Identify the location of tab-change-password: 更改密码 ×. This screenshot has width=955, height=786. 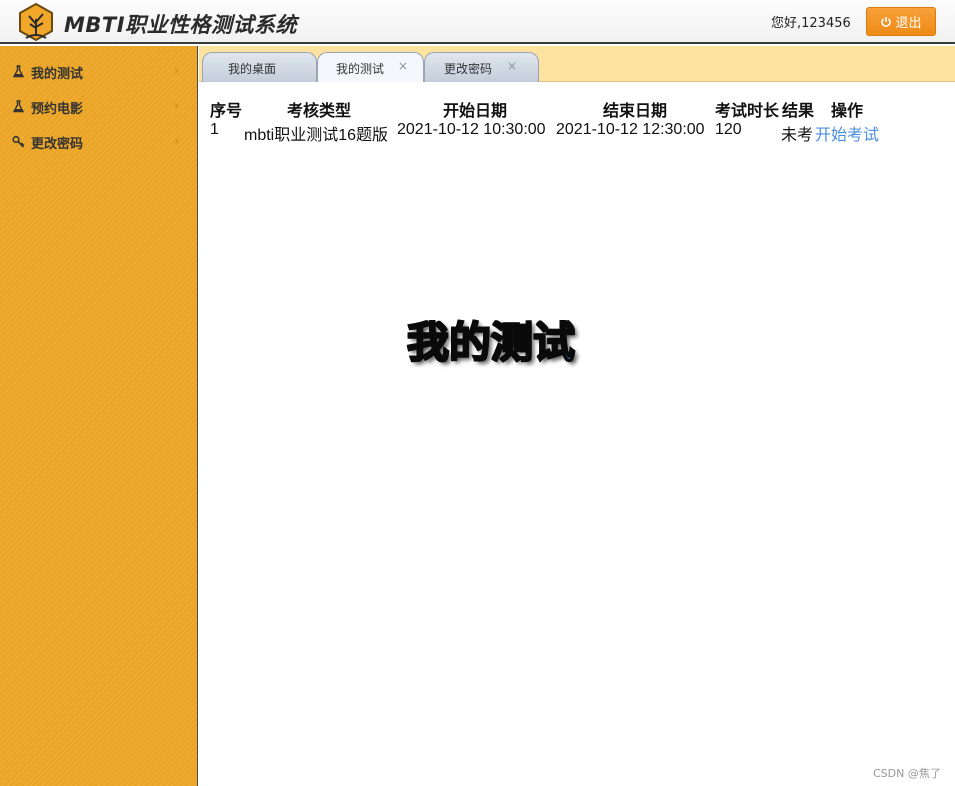
(481, 67).